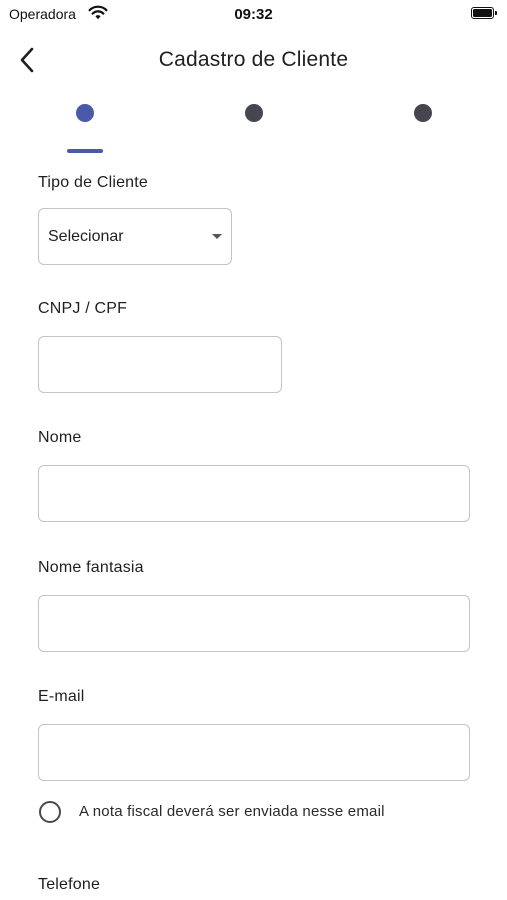 The image size is (507, 900). Describe the element at coordinates (85, 151) in the screenshot. I see `active-step-underline` at that location.